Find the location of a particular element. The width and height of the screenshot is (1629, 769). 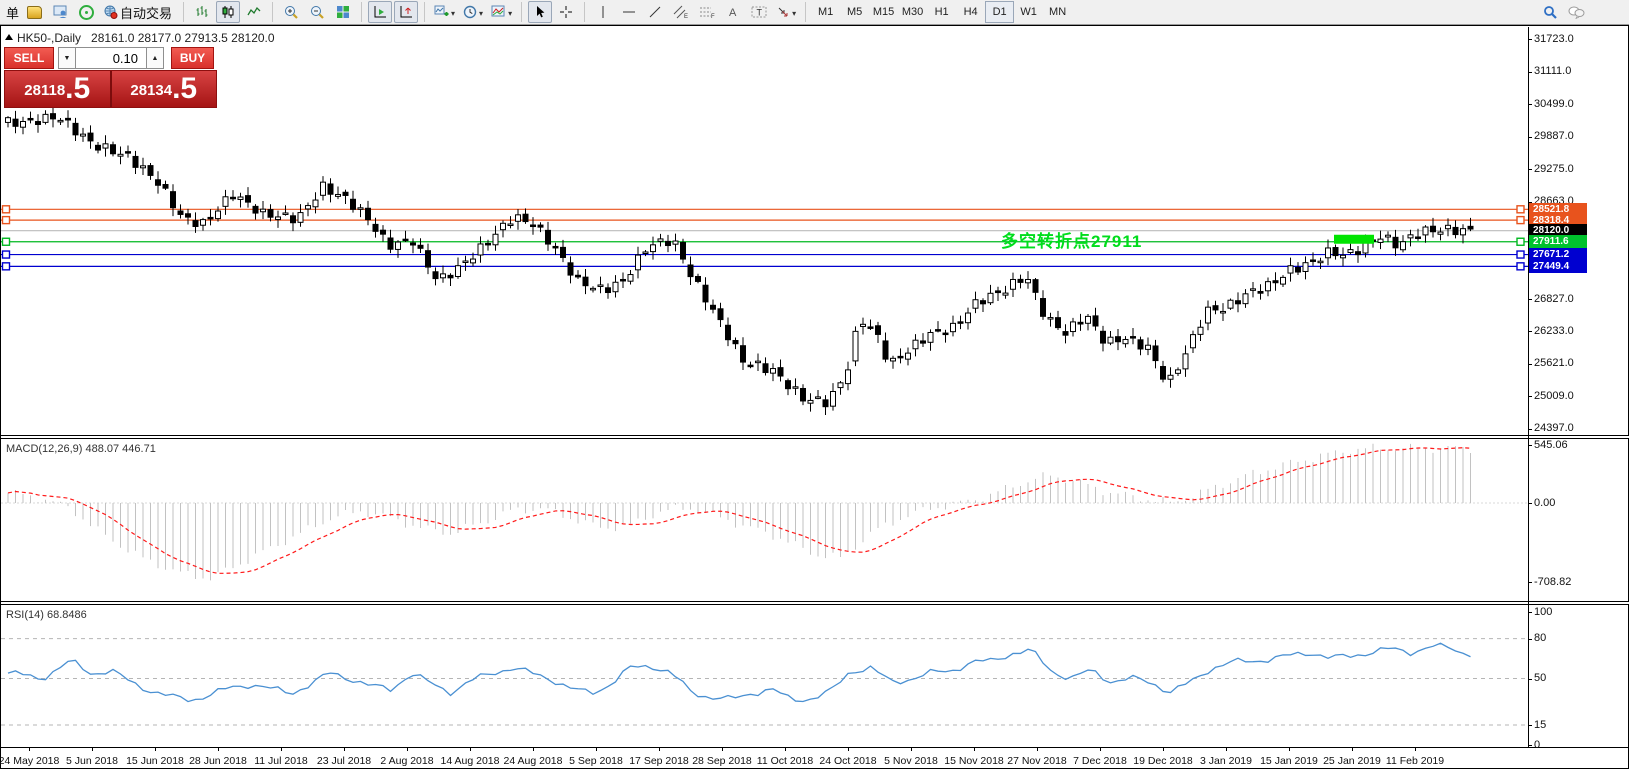

zoom-in-button is located at coordinates (291, 12).